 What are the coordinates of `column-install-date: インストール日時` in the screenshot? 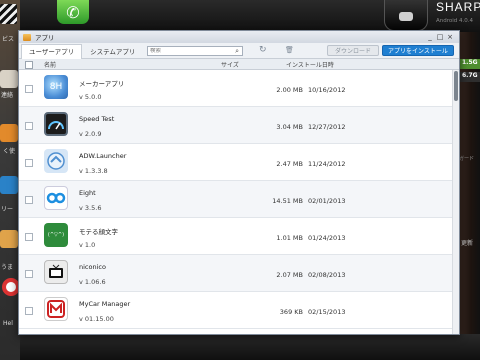 It's located at (310, 64).